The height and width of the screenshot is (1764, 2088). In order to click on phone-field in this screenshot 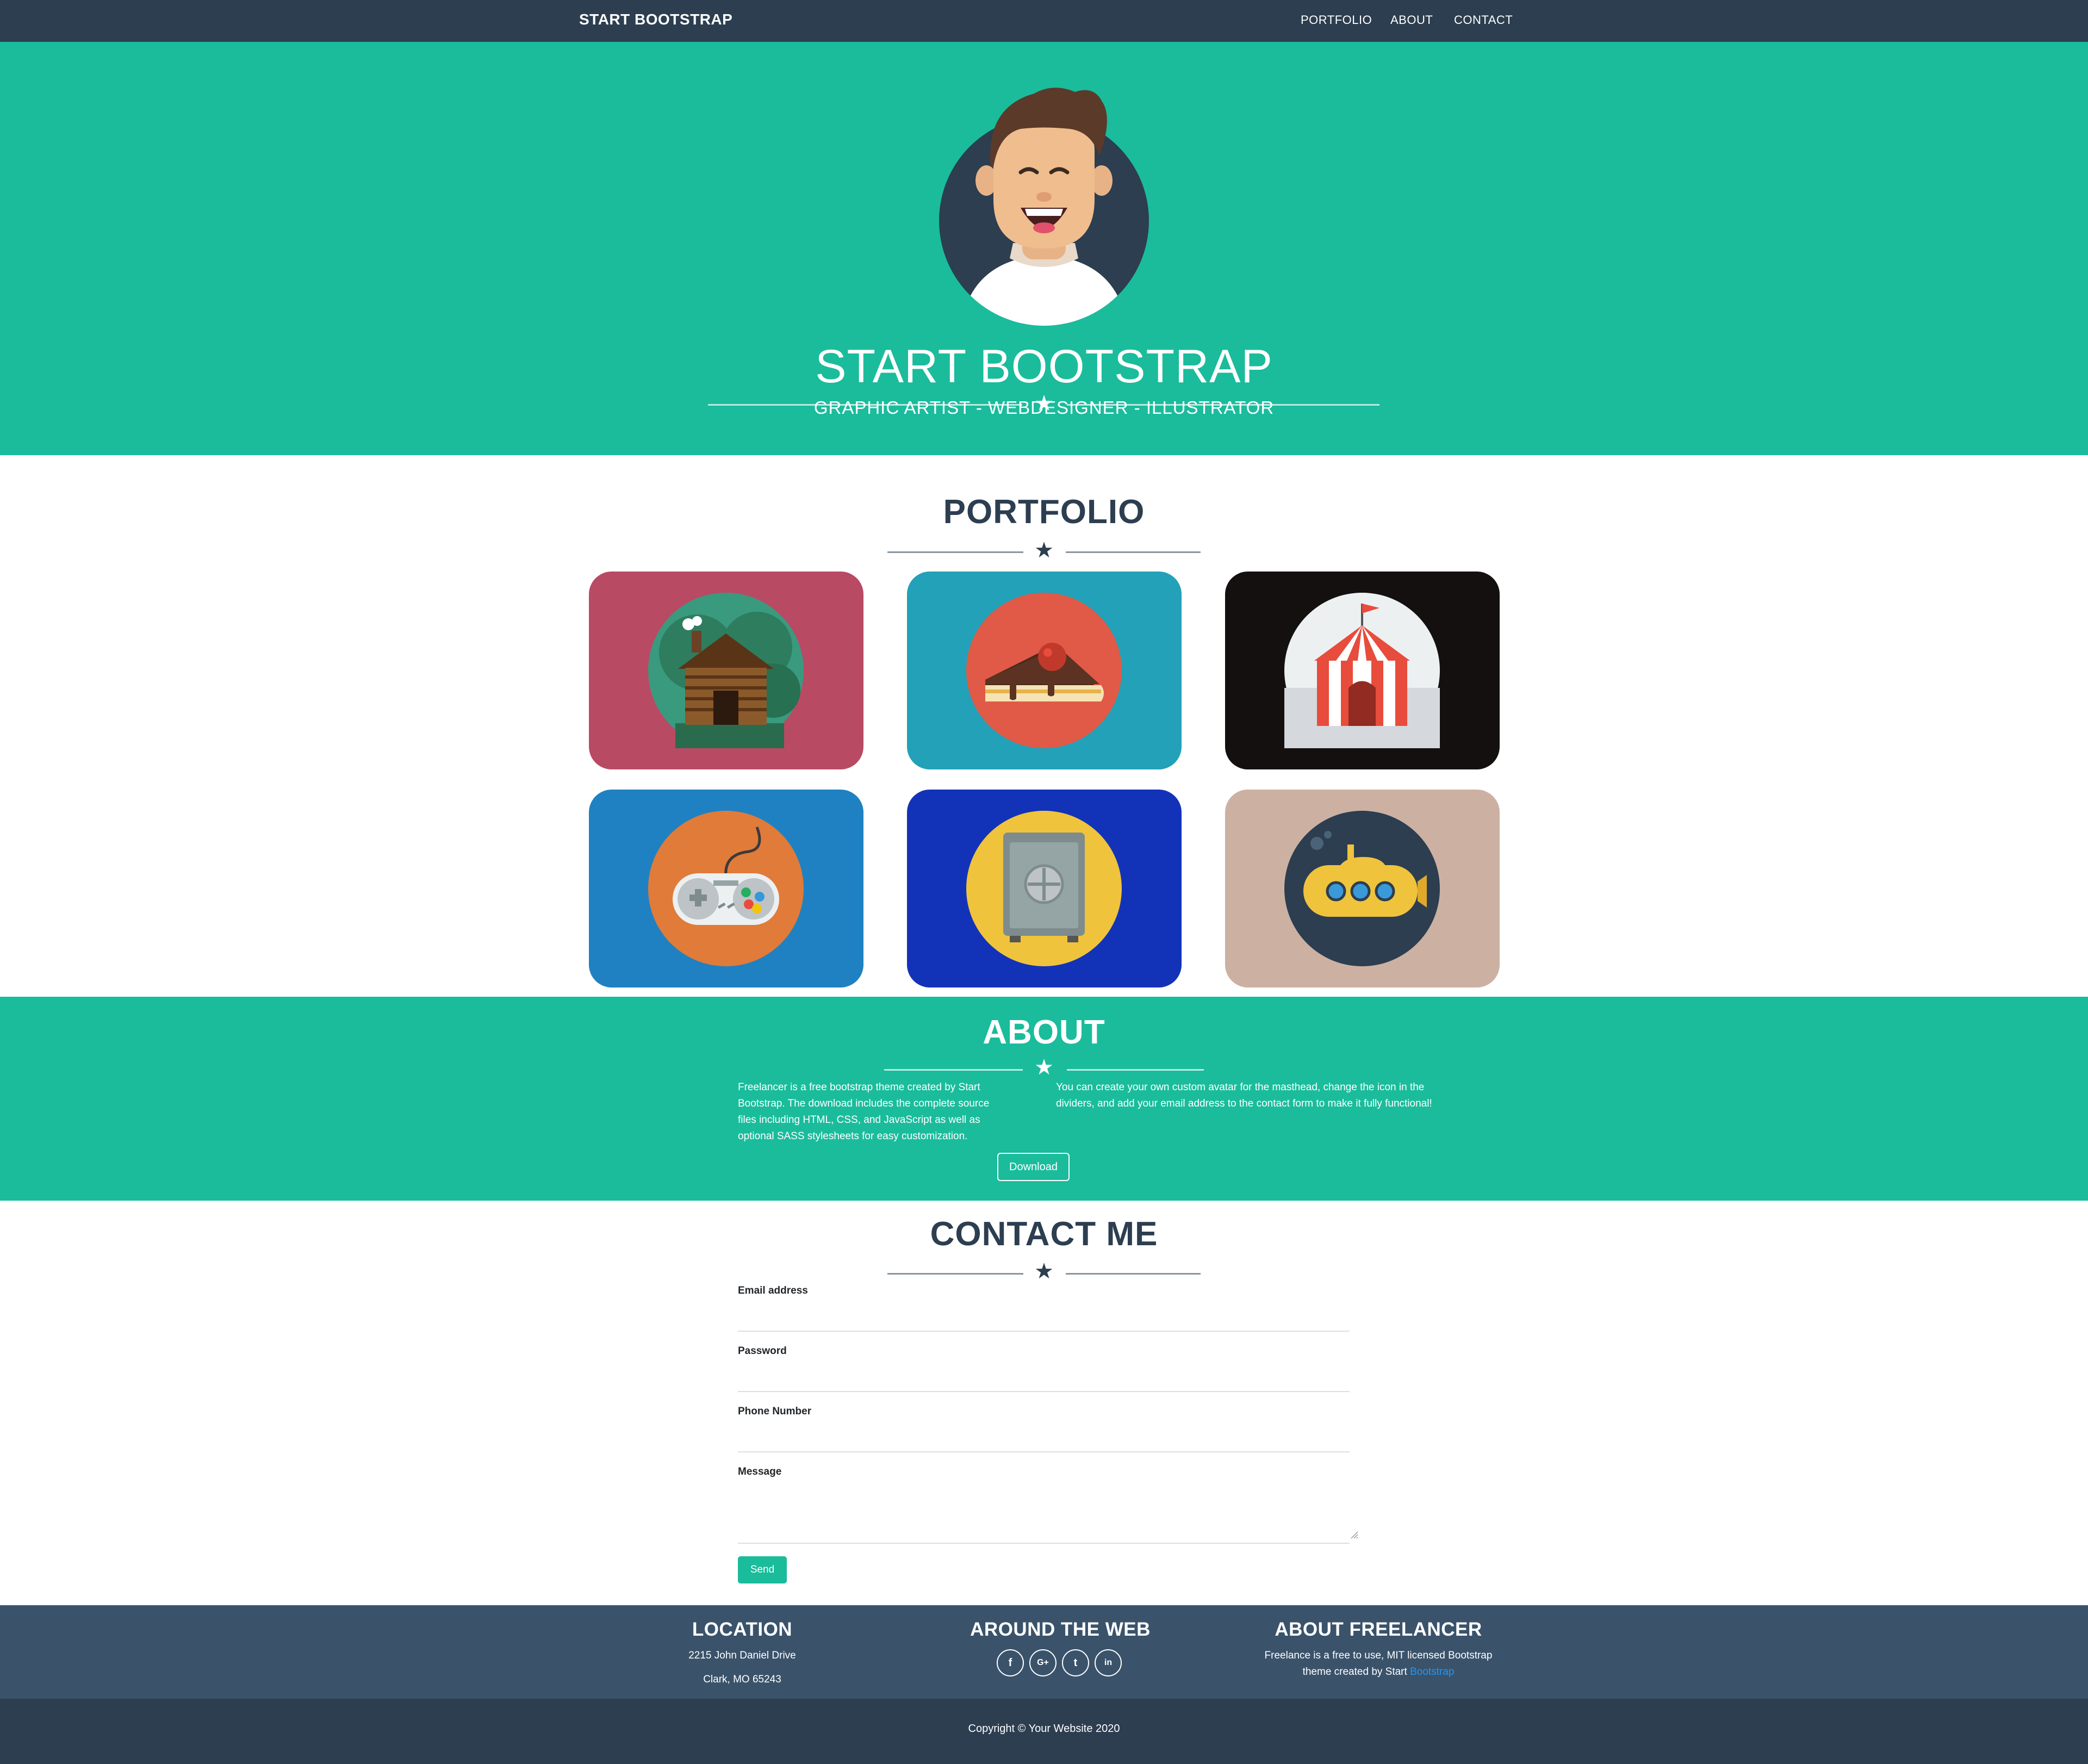, I will do `click(1044, 1451)`.